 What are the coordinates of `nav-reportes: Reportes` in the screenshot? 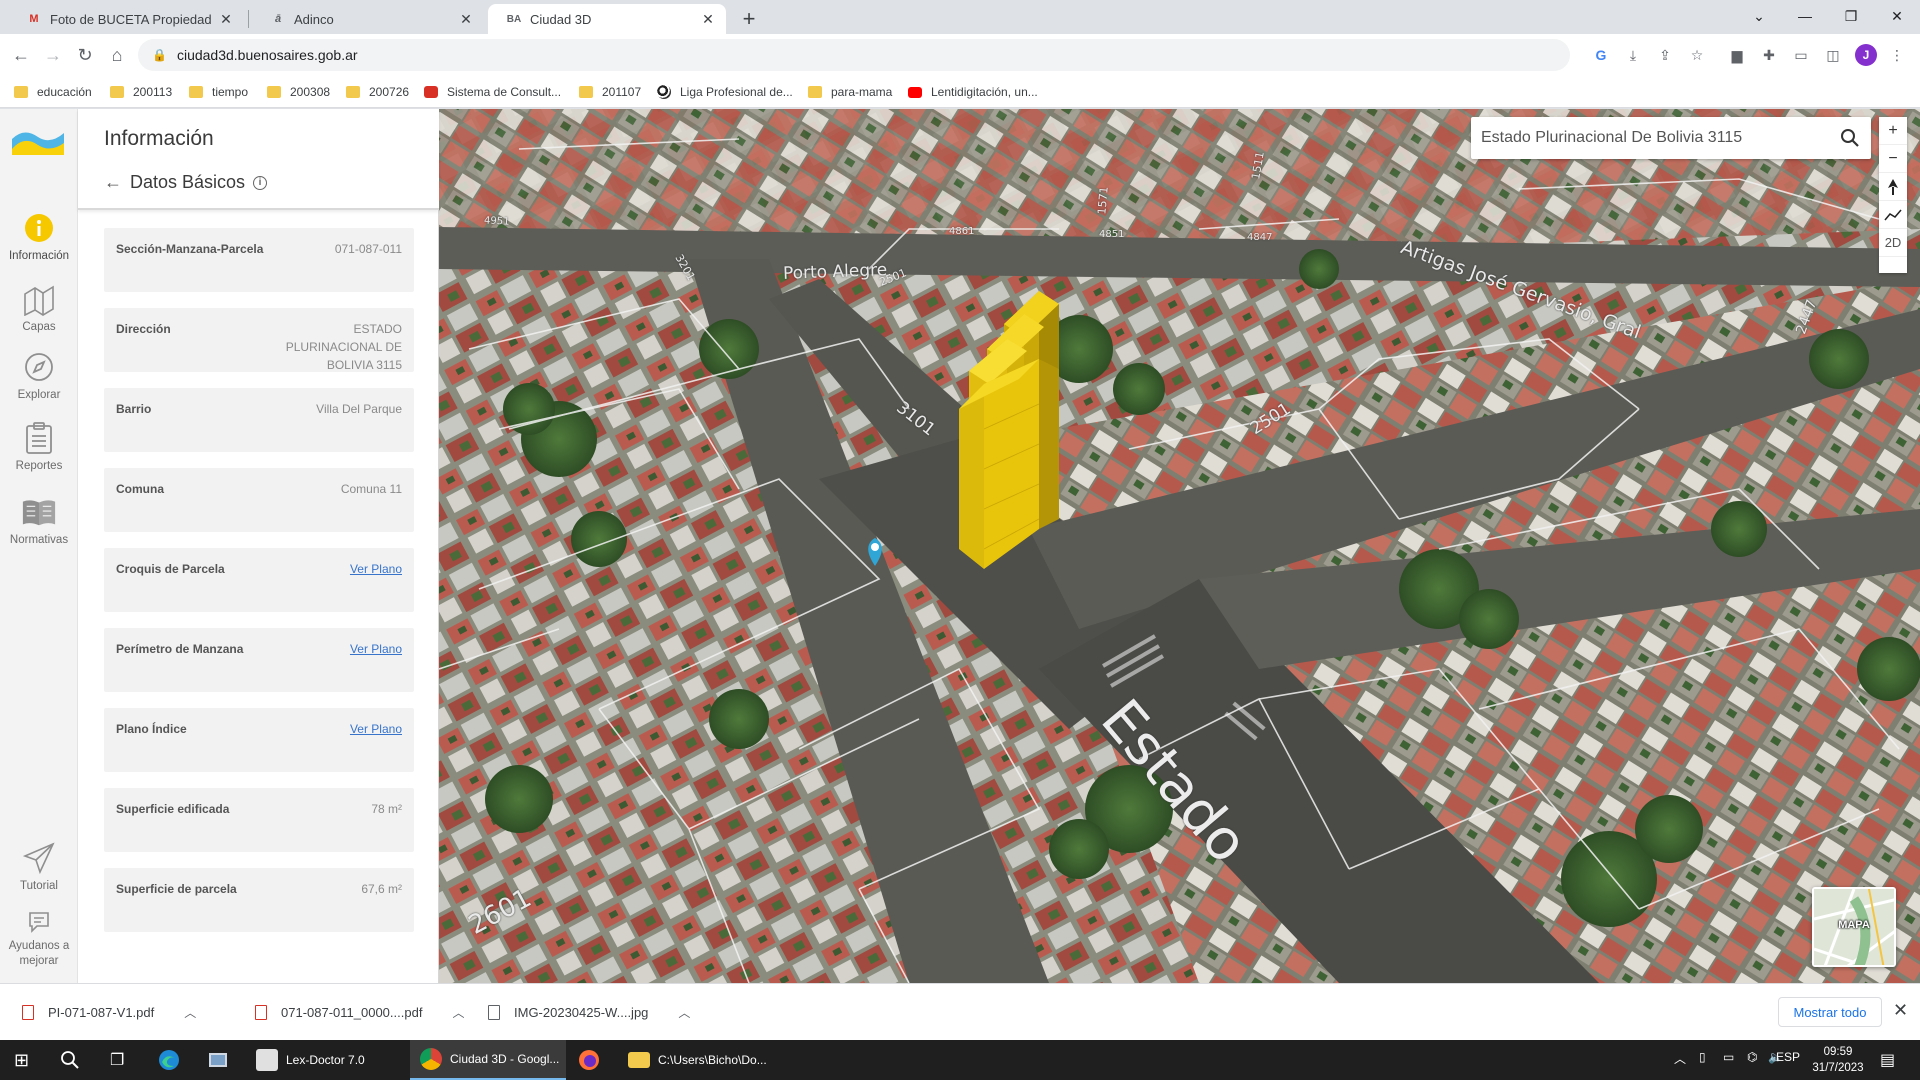 It's located at (39, 446).